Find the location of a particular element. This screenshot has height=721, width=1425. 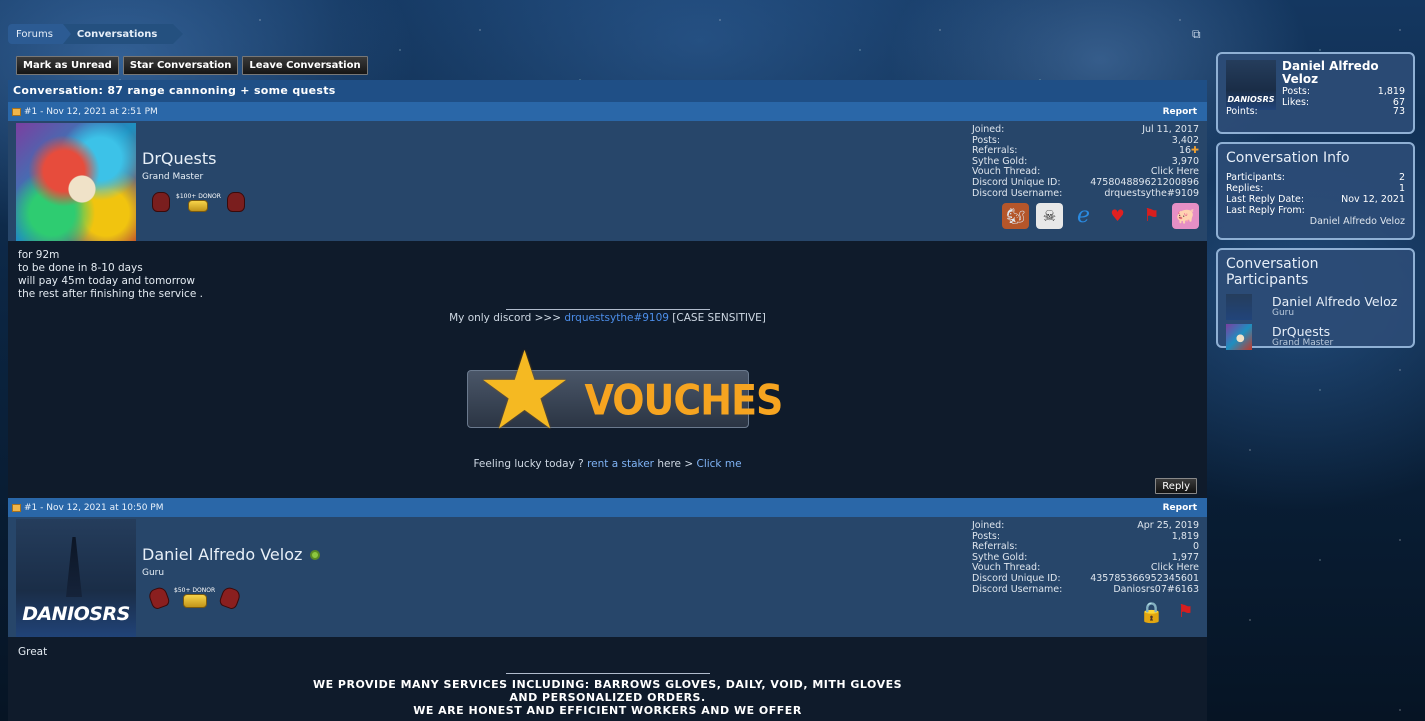

conversation-info-title: Conversation Info is located at coordinates (1288, 158).